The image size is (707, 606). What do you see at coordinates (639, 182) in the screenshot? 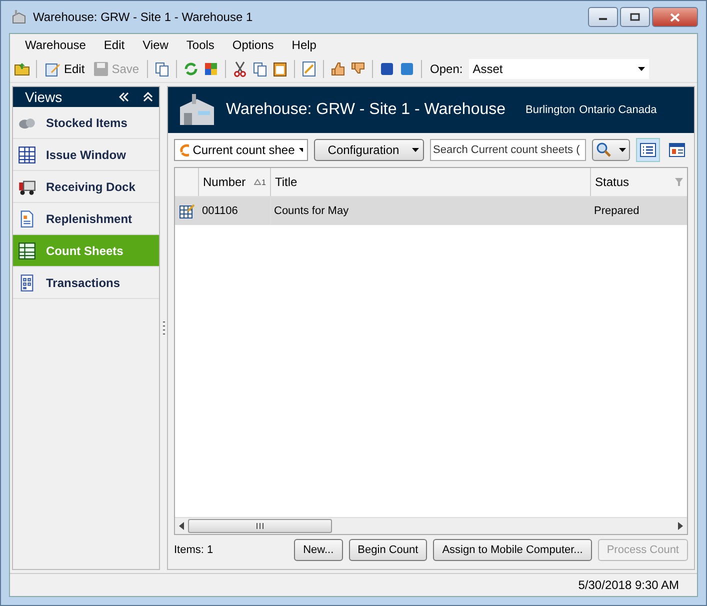
I see `column-header: Status` at bounding box center [639, 182].